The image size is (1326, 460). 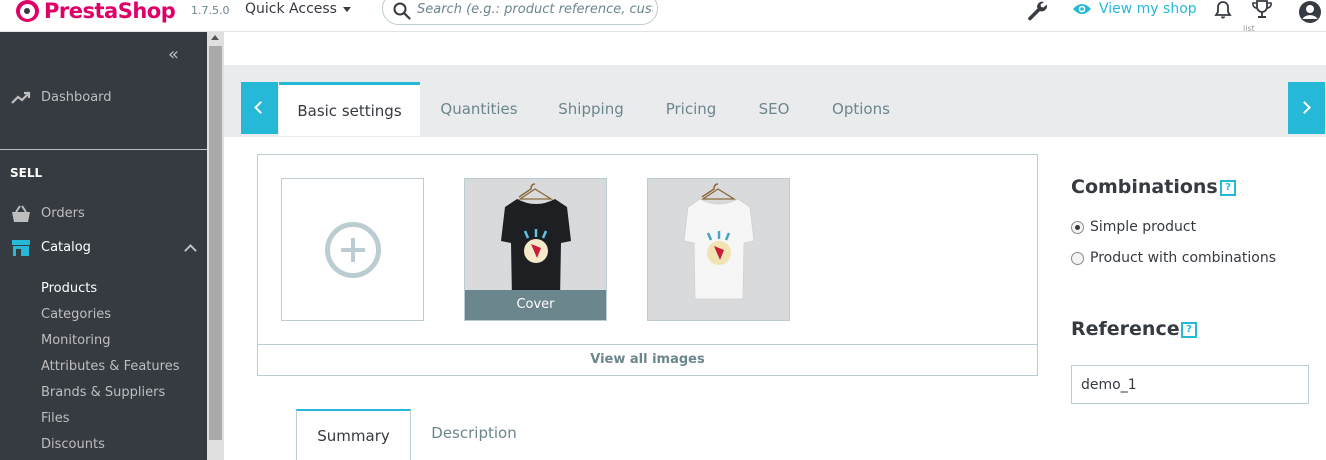 I want to click on search-icon, so click(x=402, y=11).